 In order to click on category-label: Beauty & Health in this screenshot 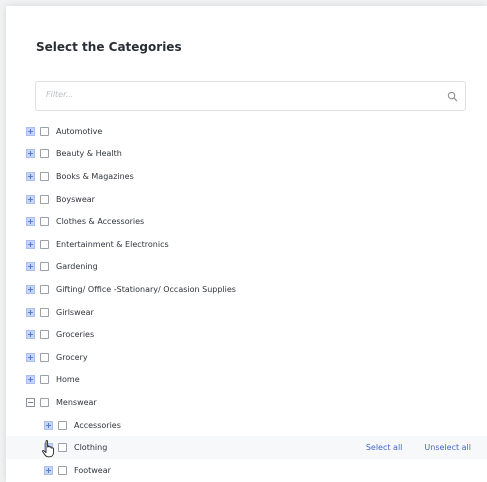, I will do `click(89, 154)`.